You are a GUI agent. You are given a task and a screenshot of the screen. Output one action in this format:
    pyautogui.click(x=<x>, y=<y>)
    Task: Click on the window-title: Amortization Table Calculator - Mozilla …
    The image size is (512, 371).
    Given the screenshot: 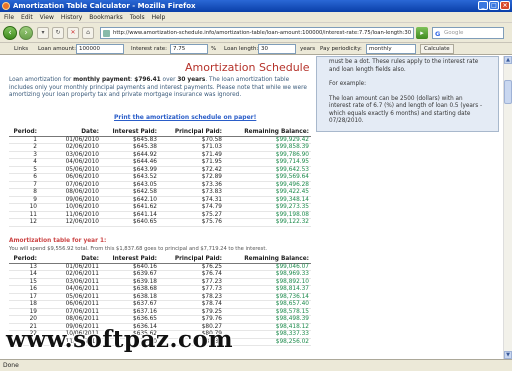 What is the action you would take?
    pyautogui.click(x=104, y=6)
    